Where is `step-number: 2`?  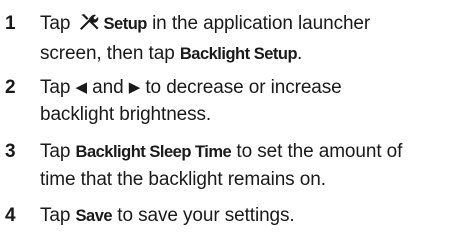
step-number: 2 is located at coordinates (10, 87).